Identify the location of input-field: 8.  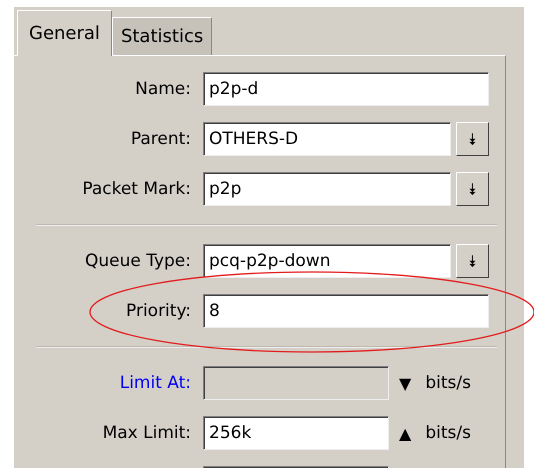
(346, 311).